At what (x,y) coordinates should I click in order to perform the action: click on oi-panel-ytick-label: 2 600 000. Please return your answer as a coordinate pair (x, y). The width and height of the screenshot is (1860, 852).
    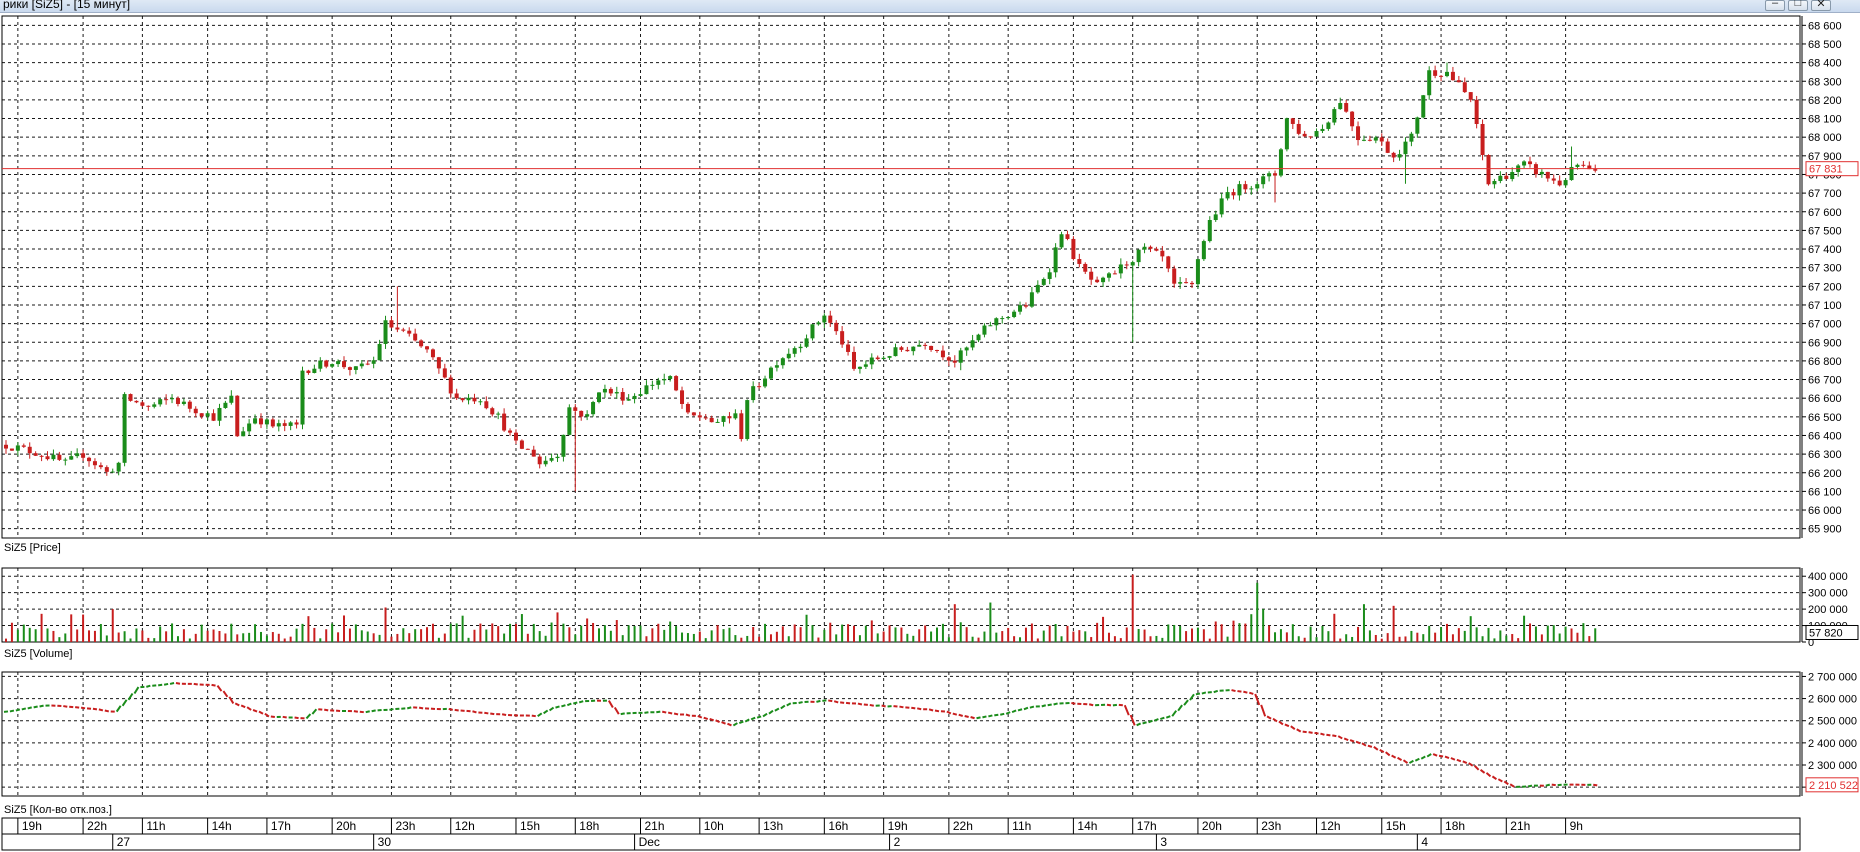
    Looking at the image, I should click on (1832, 700).